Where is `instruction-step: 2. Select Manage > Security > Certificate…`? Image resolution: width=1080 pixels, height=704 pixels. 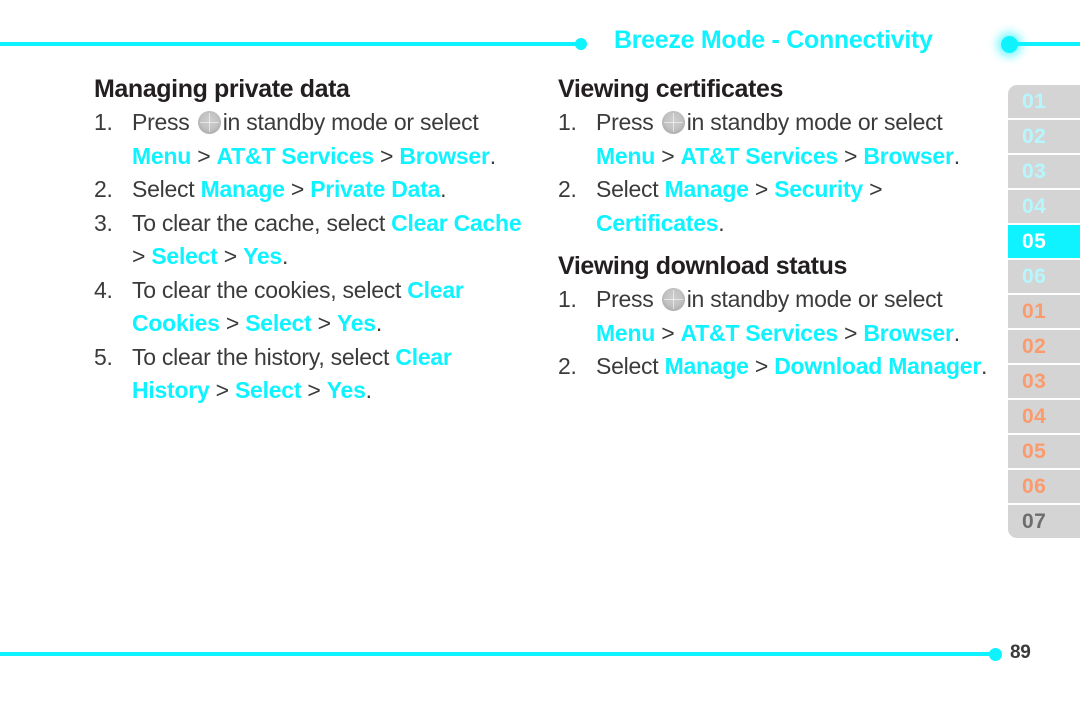
instruction-step: 2. Select Manage > Security > Certificate… is located at coordinates (773, 206).